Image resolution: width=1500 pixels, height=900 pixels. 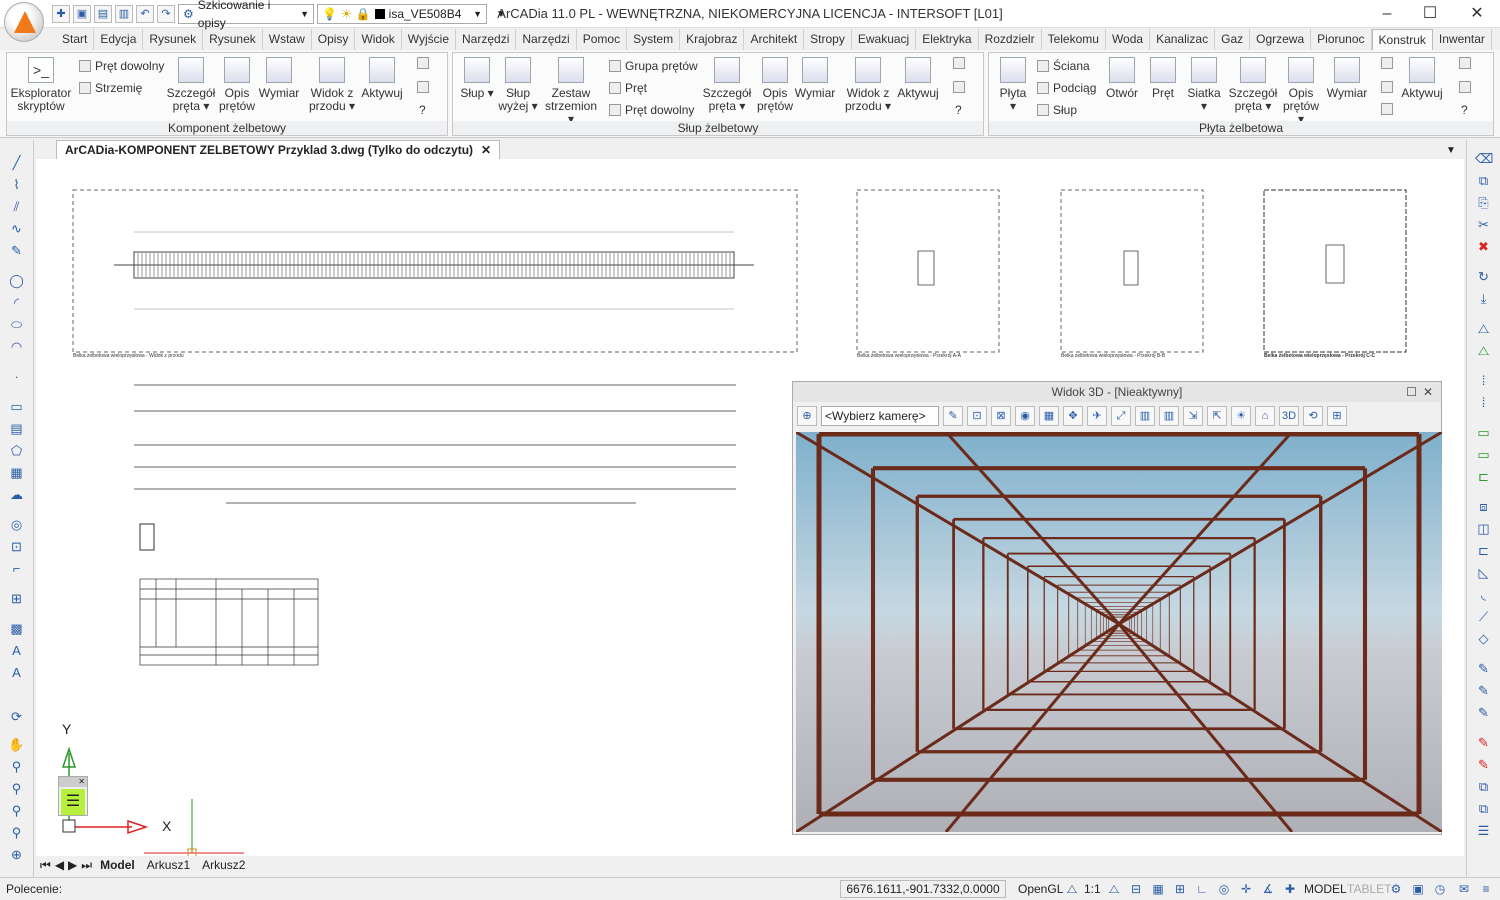 What do you see at coordinates (1402, 39) in the screenshot?
I see `tab-konstruk: Konstruk` at bounding box center [1402, 39].